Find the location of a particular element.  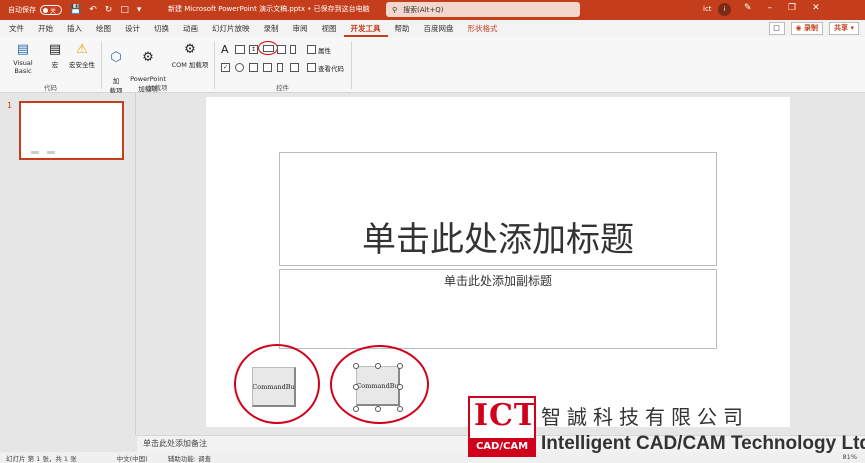

autosave-label: 自动保存 is located at coordinates (22, 10).